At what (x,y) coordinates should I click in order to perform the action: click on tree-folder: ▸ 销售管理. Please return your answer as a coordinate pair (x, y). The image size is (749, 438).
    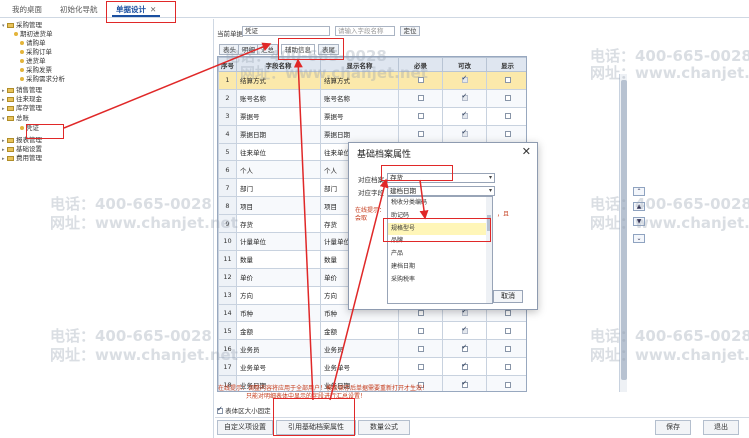
    Looking at the image, I should click on (22, 90).